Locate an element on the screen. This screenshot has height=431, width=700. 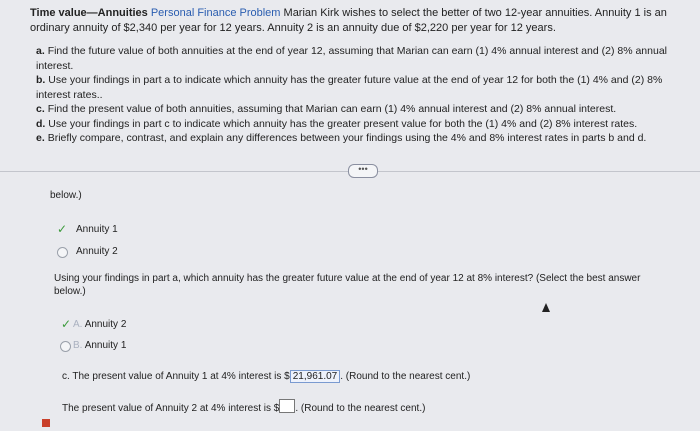
red-marker-icon is located at coordinates (46, 423).